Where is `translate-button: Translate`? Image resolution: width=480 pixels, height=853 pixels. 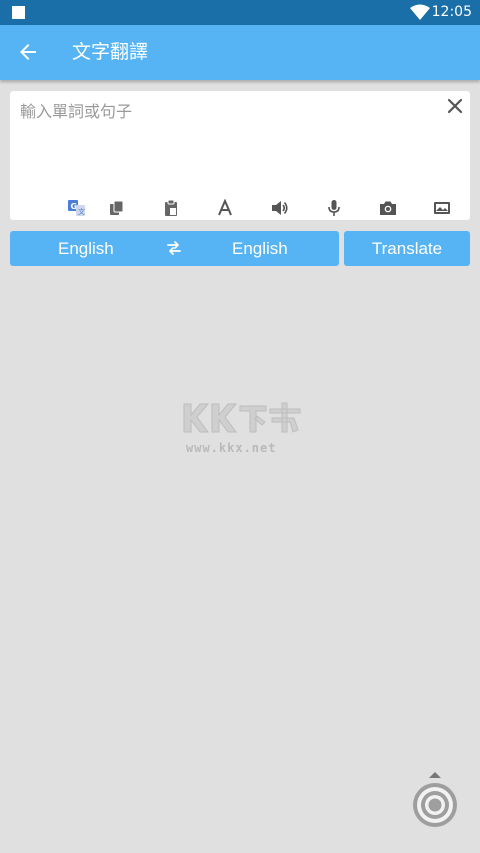
translate-button: Translate is located at coordinates (407, 248).